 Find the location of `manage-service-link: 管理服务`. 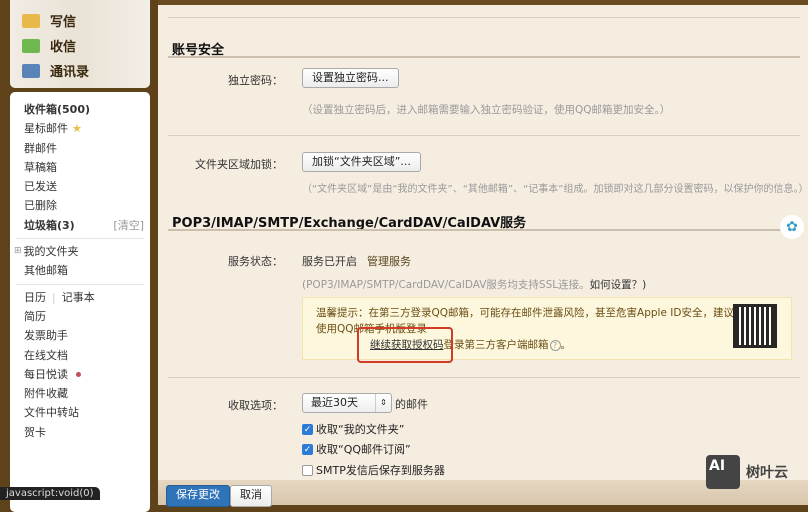

manage-service-link: 管理服务 is located at coordinates (389, 261).